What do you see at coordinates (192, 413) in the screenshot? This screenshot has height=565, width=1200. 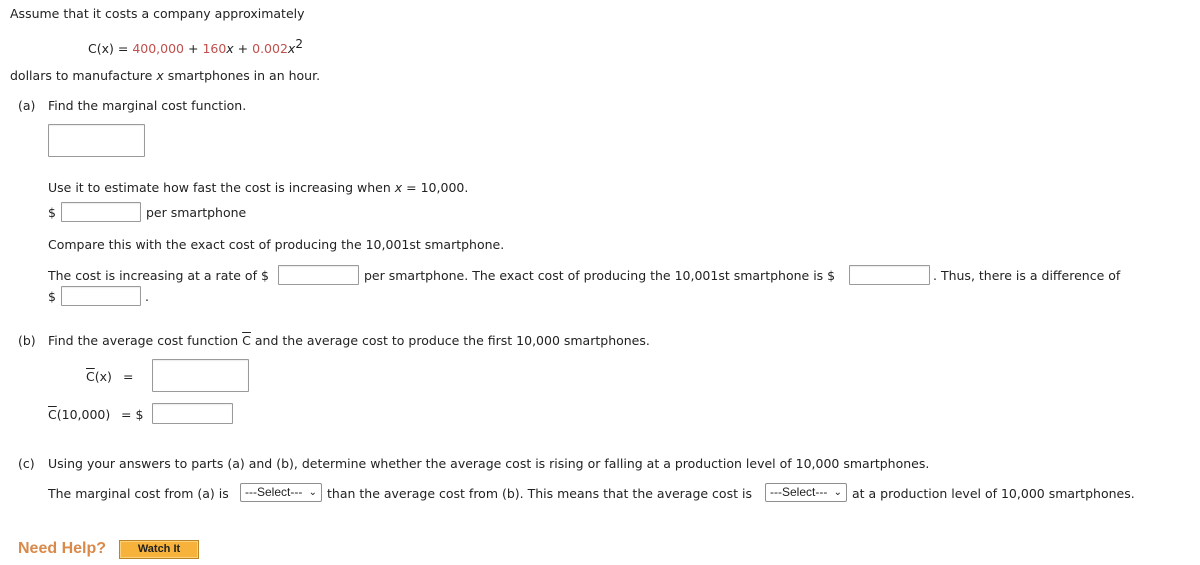 I see `avg-cost-value-input` at bounding box center [192, 413].